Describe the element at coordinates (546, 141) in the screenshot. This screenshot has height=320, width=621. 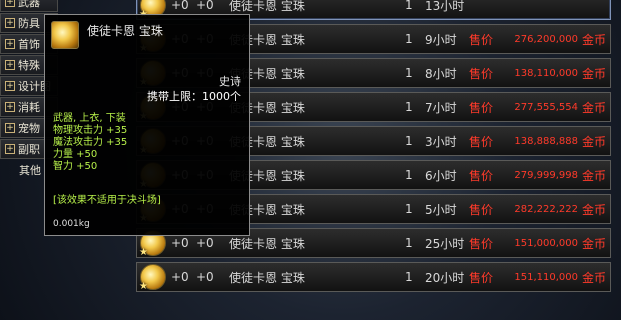
I see `price: 138,888,888` at that location.